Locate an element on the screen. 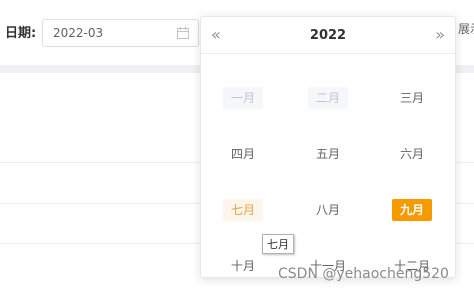 Image resolution: width=474 pixels, height=294 pixels. picker-header: « 2022 » is located at coordinates (328, 35).